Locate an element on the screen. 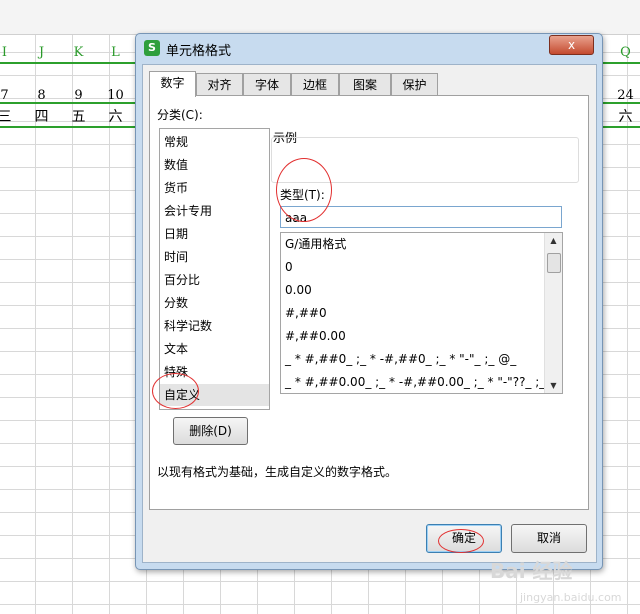  wps-app-icon: S is located at coordinates (152, 48).